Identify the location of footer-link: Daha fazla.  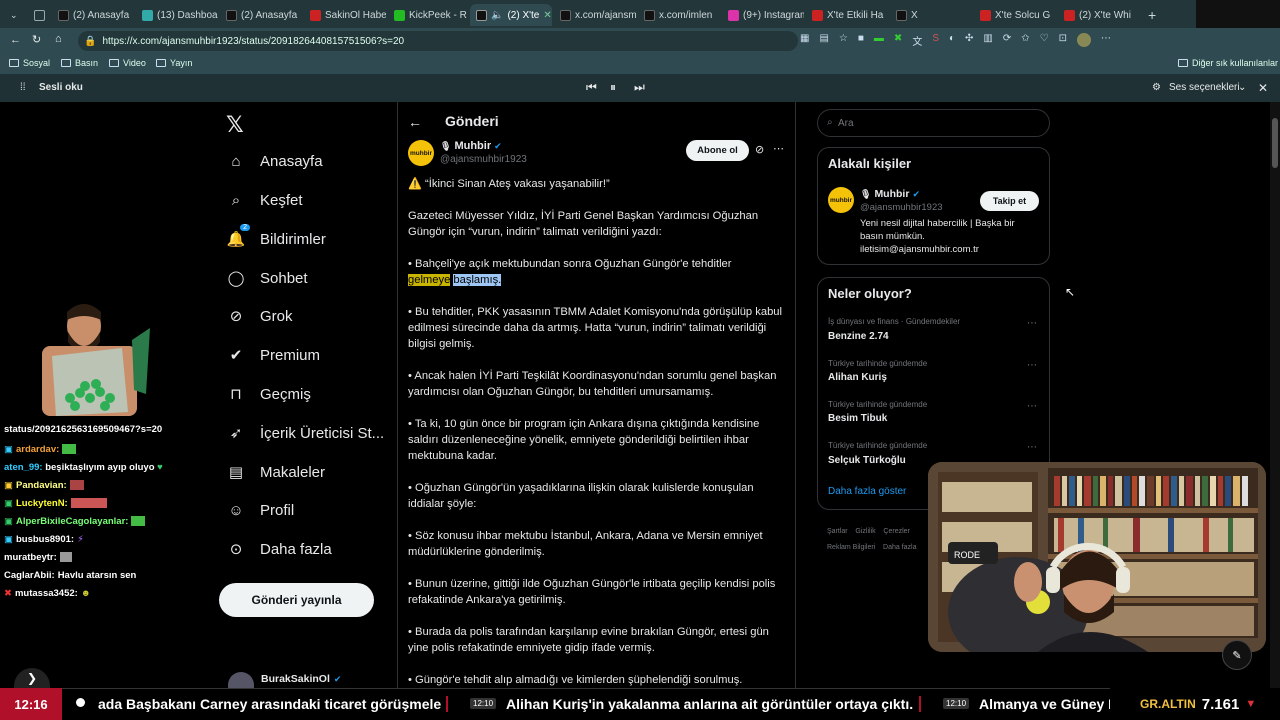
(899, 547).